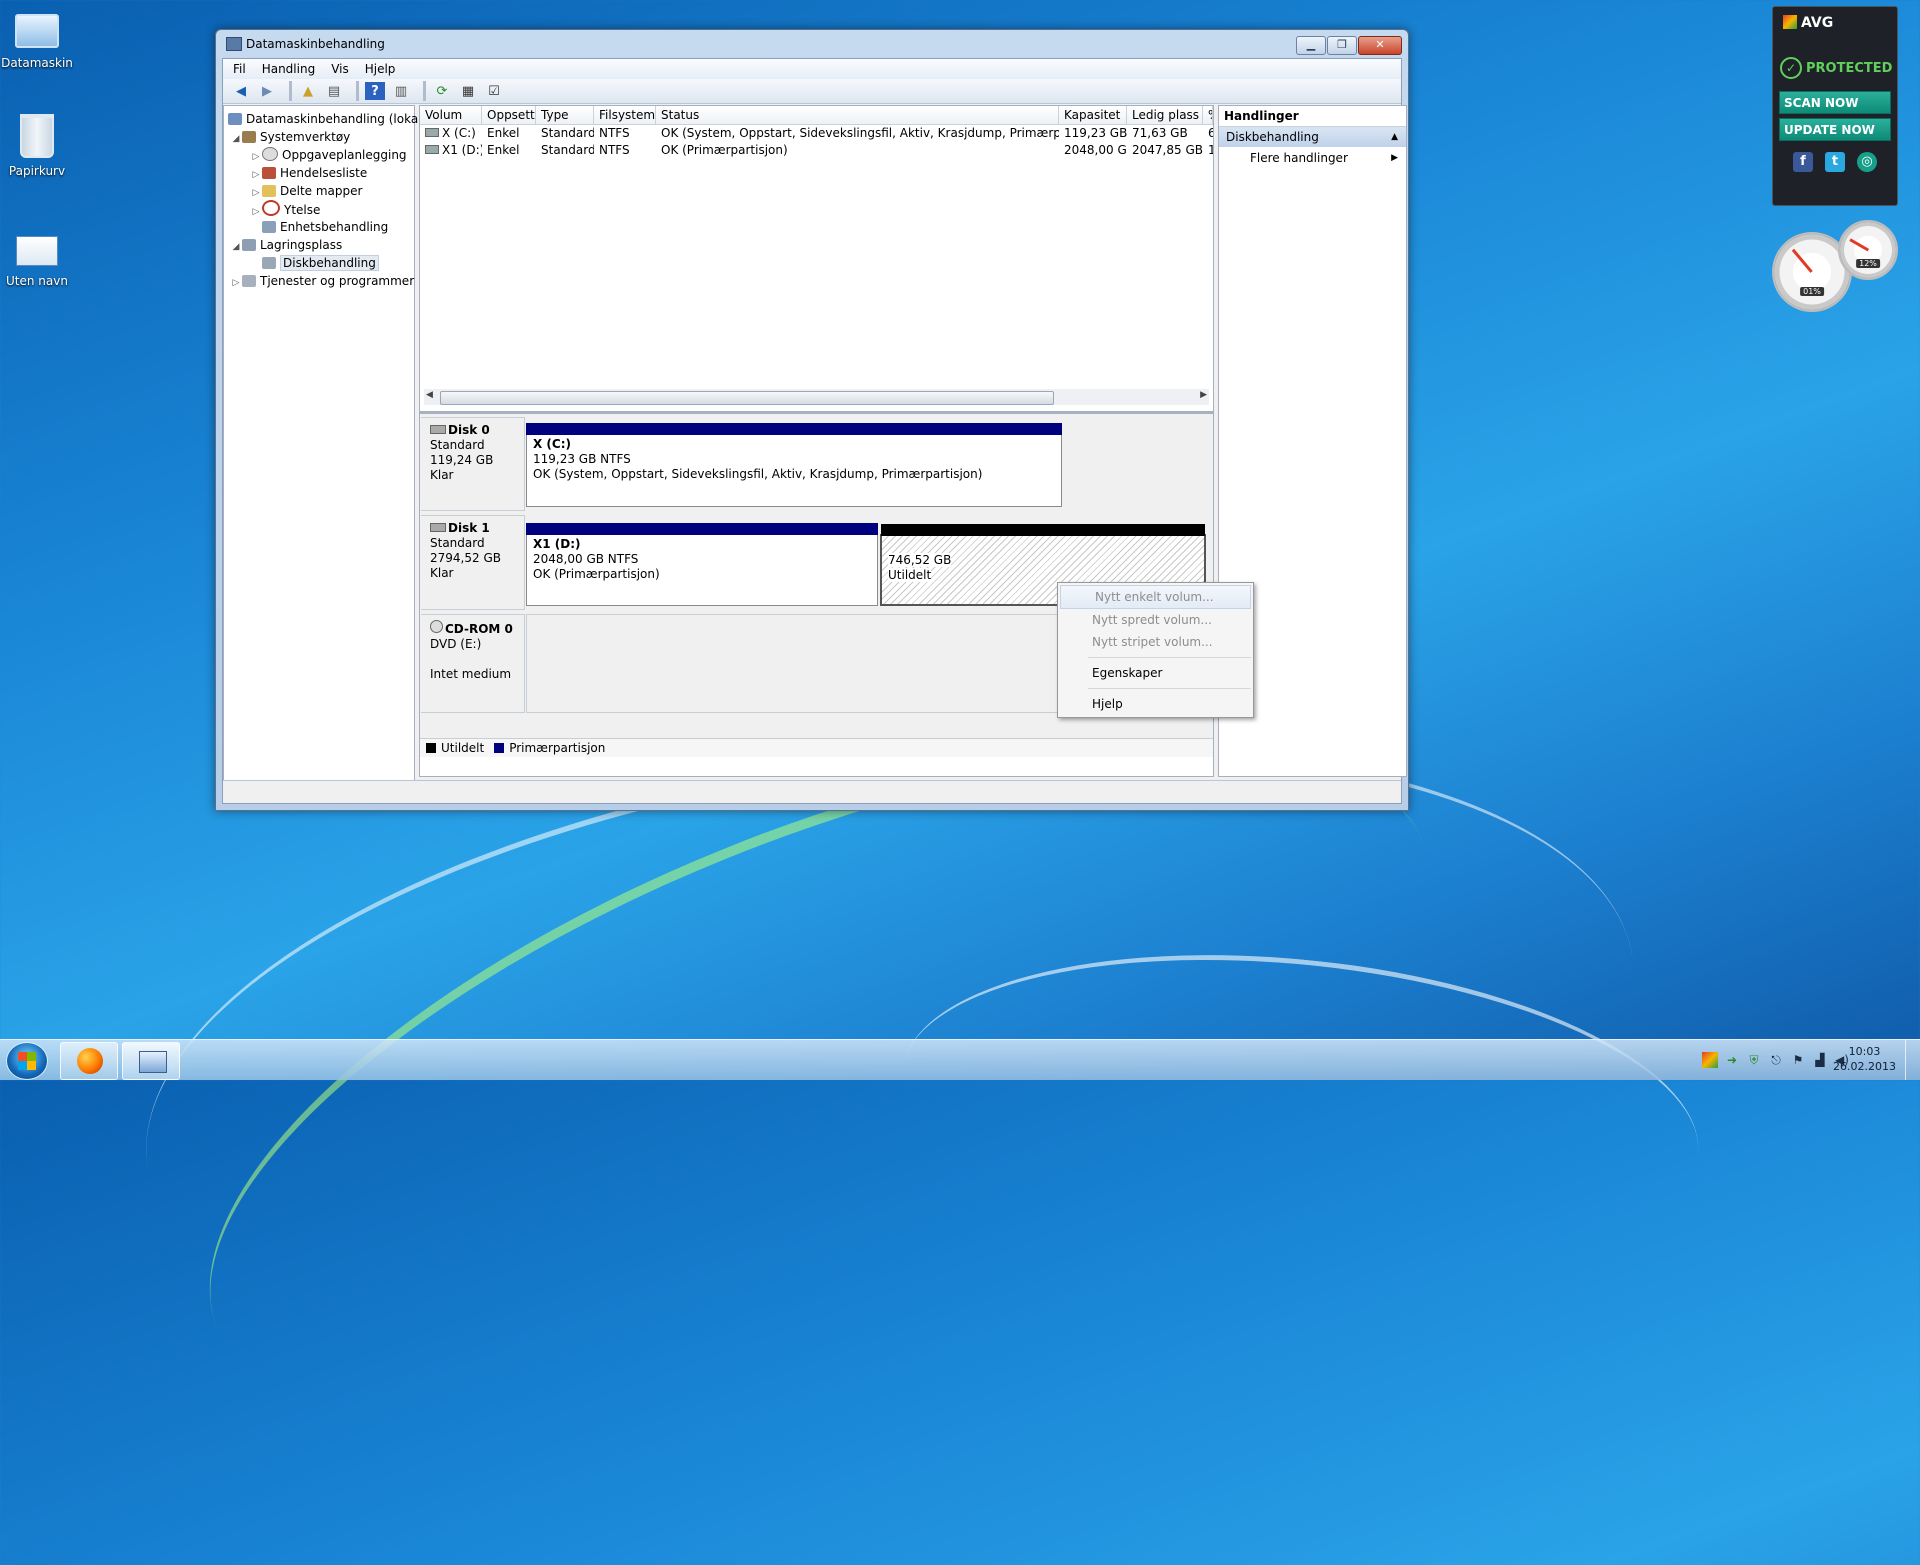 The image size is (1920, 1565). What do you see at coordinates (1342, 45) in the screenshot?
I see `maximize-button: ❐` at bounding box center [1342, 45].